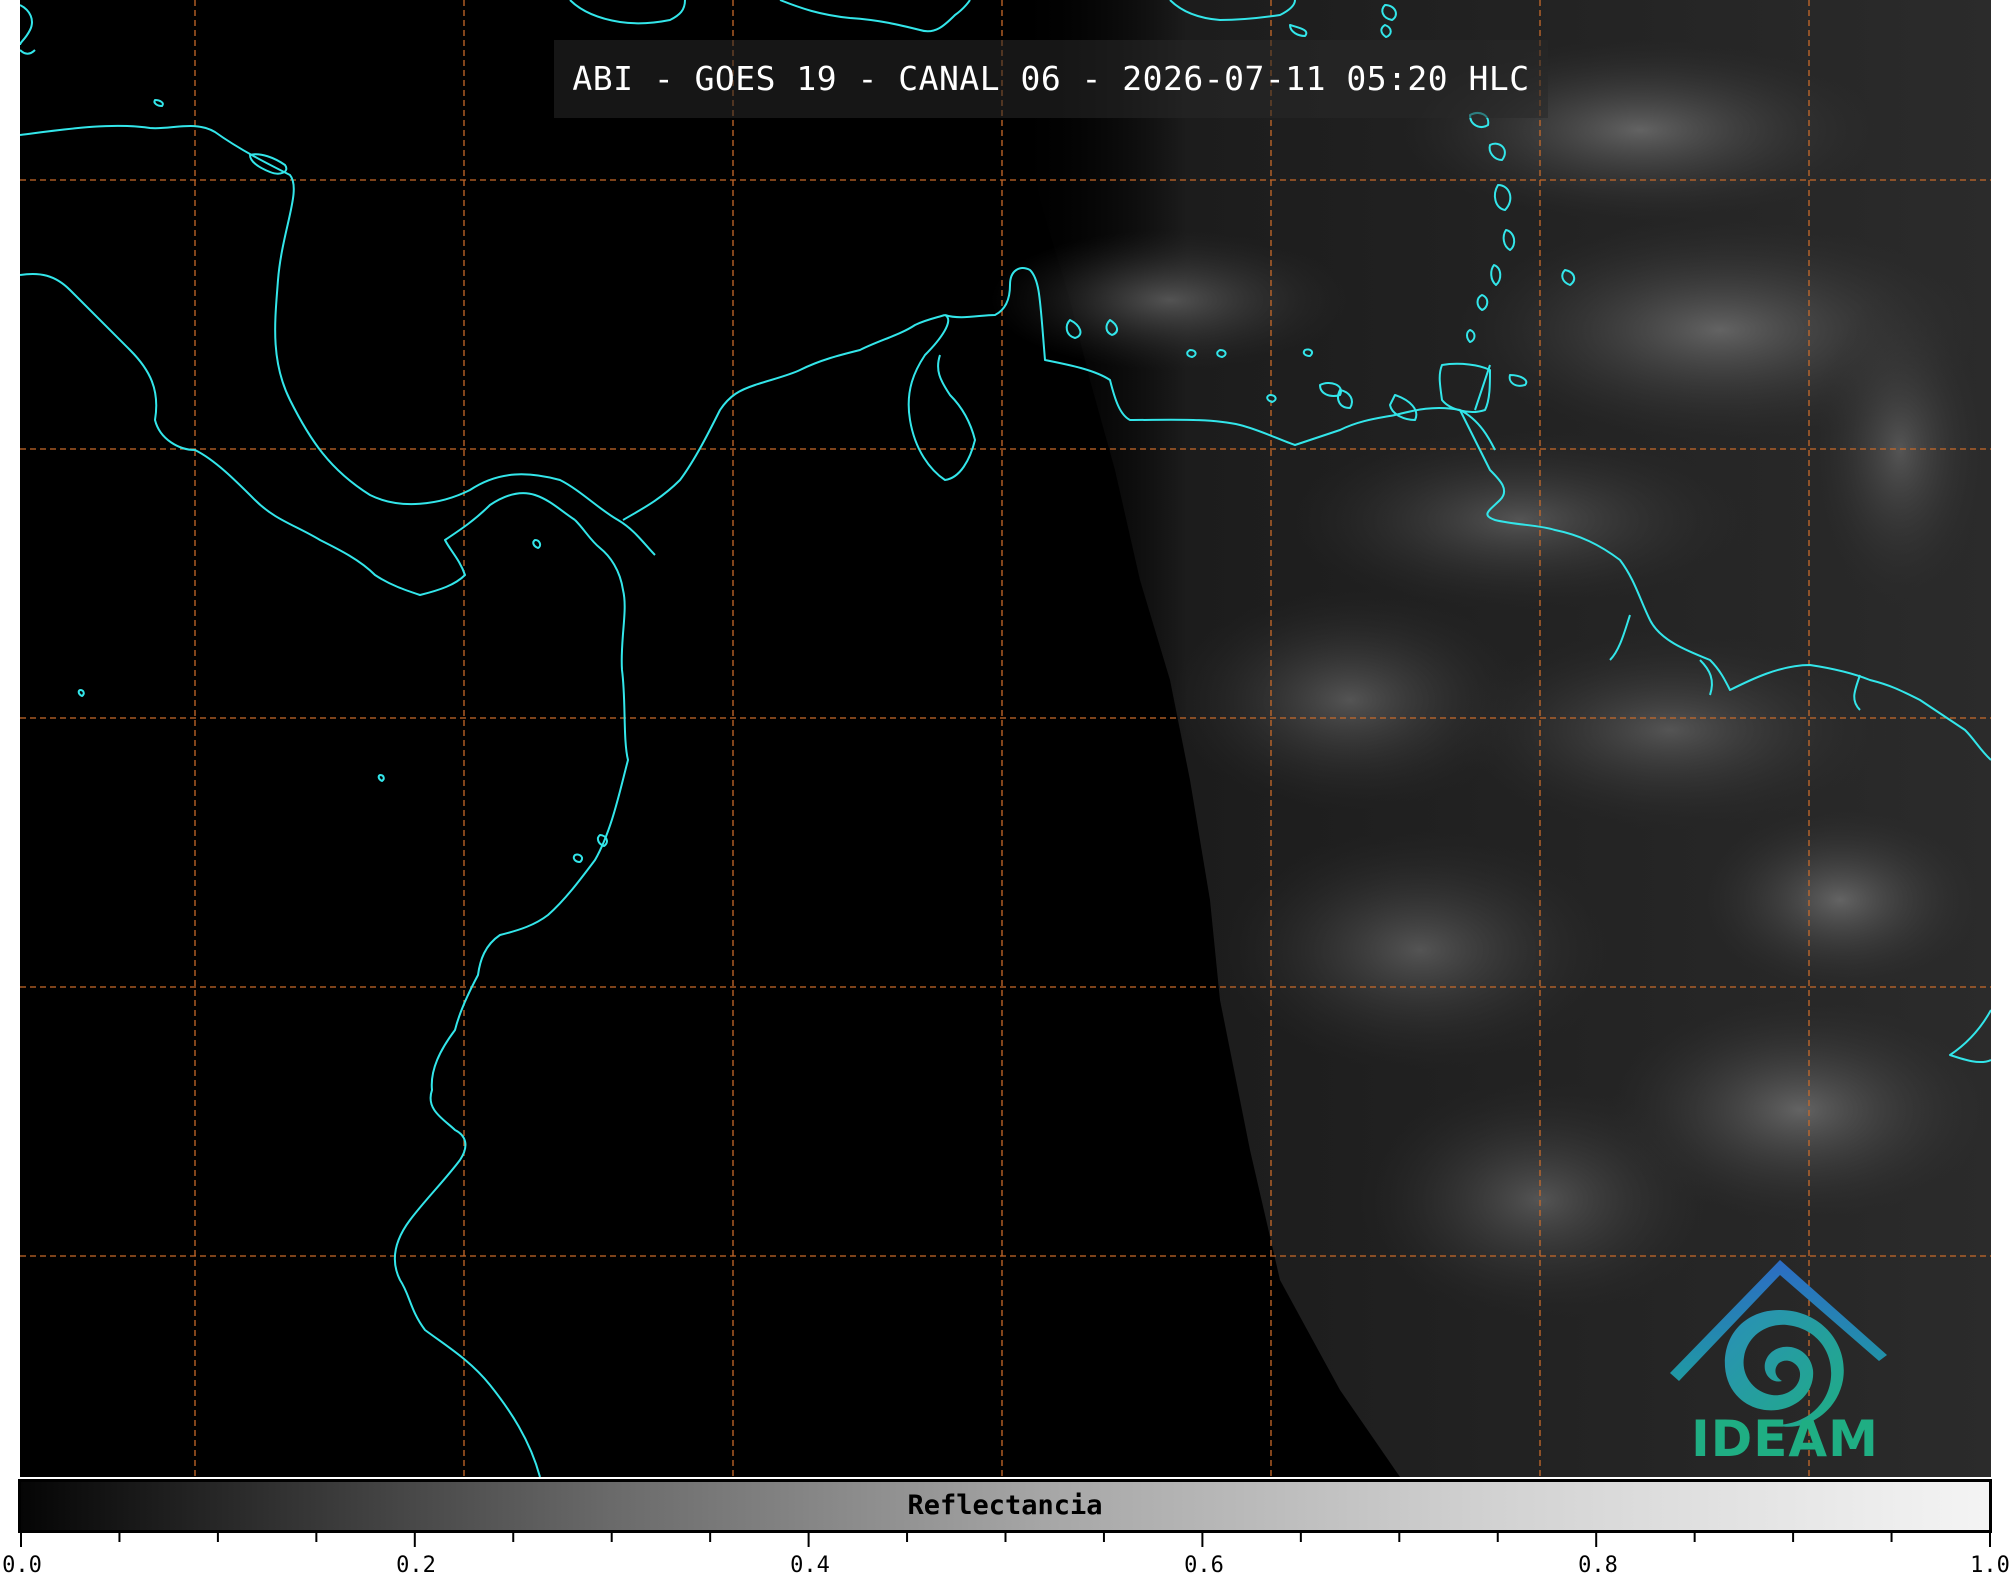  Describe the element at coordinates (810, 1565) in the screenshot. I see `tick-label-2: 0.4` at that location.